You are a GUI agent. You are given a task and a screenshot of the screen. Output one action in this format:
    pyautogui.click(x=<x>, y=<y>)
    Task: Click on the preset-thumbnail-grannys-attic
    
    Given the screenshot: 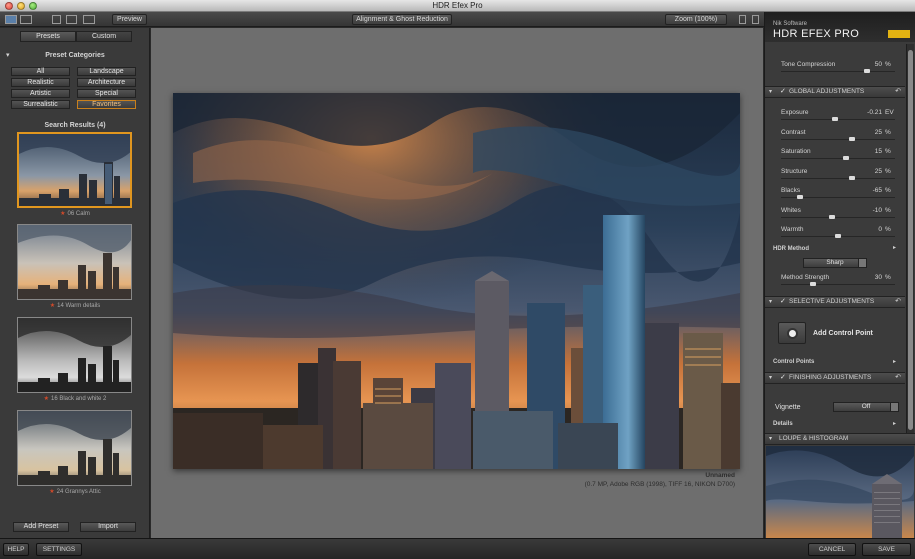 What is the action you would take?
    pyautogui.click(x=74, y=448)
    